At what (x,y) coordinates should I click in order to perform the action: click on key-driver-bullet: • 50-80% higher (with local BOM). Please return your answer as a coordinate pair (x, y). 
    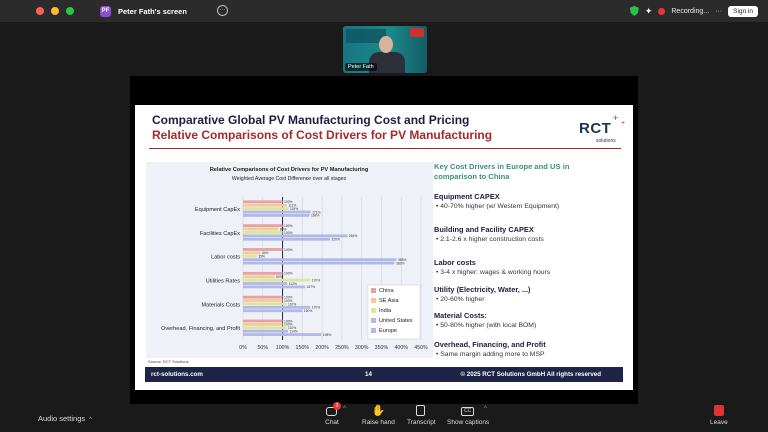
    Looking at the image, I should click on (486, 325).